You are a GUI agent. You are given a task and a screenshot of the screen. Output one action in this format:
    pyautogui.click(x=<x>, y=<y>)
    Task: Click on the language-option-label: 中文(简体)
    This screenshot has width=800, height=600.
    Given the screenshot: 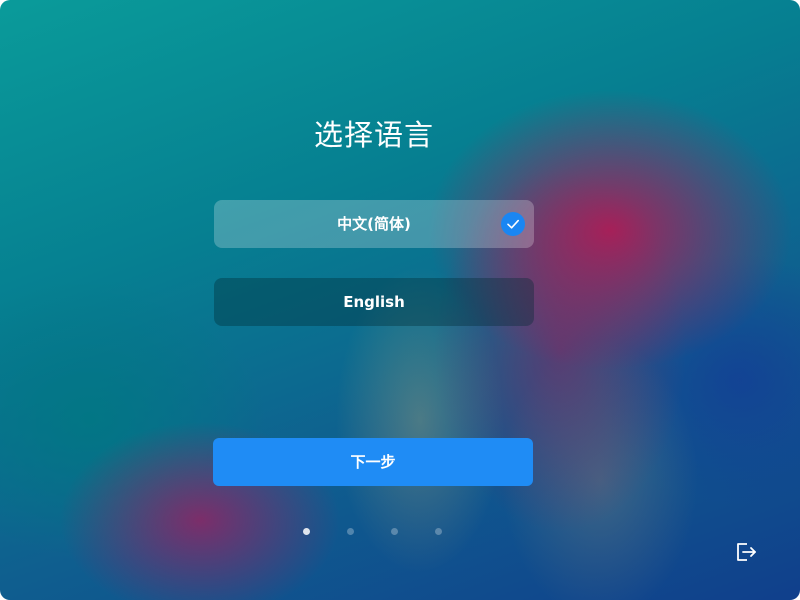 What is the action you would take?
    pyautogui.click(x=374, y=224)
    